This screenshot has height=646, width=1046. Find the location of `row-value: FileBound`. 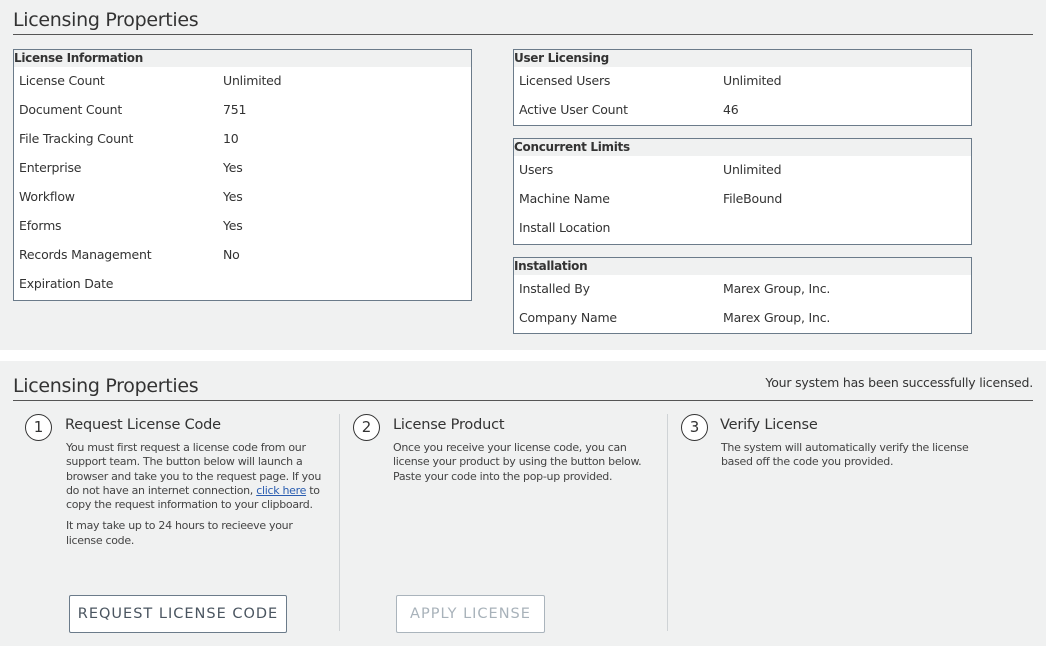

row-value: FileBound is located at coordinates (753, 198).